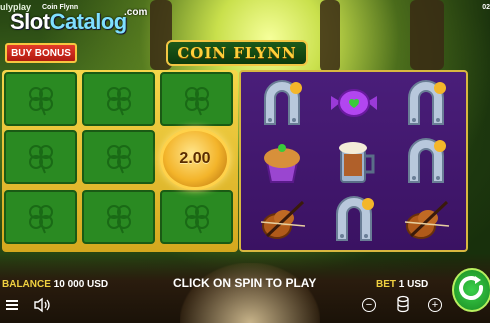 This screenshot has width=490, height=323. I want to click on bet-value: 1 USD, so click(413, 284).